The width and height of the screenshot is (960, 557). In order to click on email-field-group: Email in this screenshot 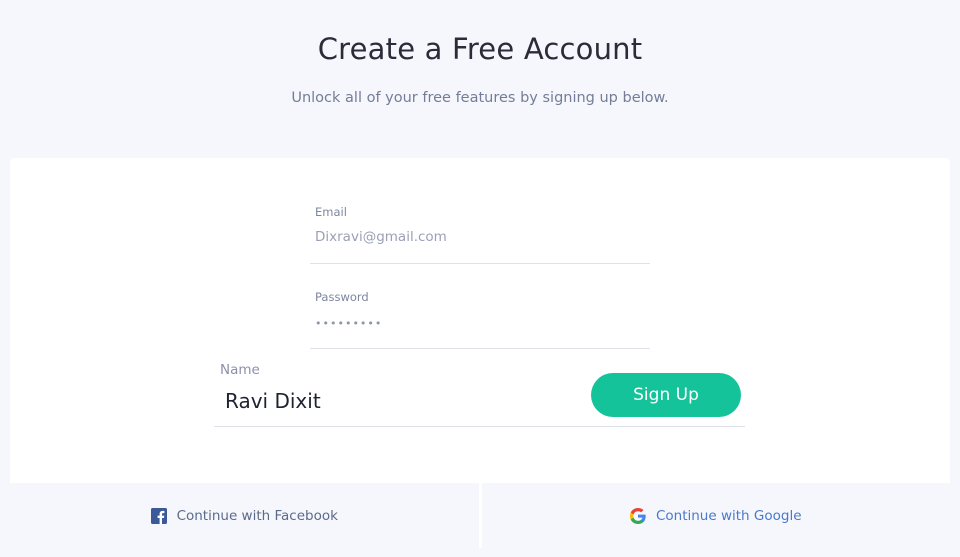, I will do `click(480, 234)`.